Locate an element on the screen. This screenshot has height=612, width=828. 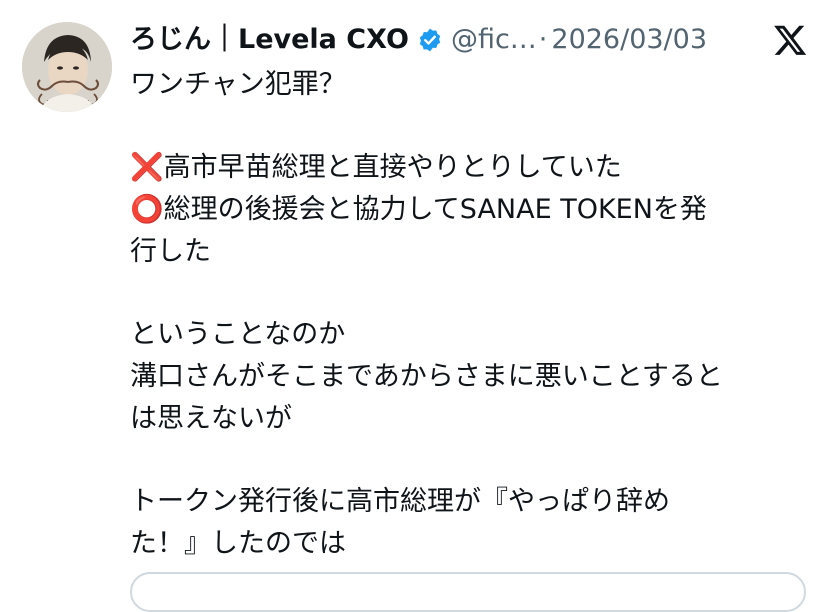
avatar is located at coordinates (67, 67).